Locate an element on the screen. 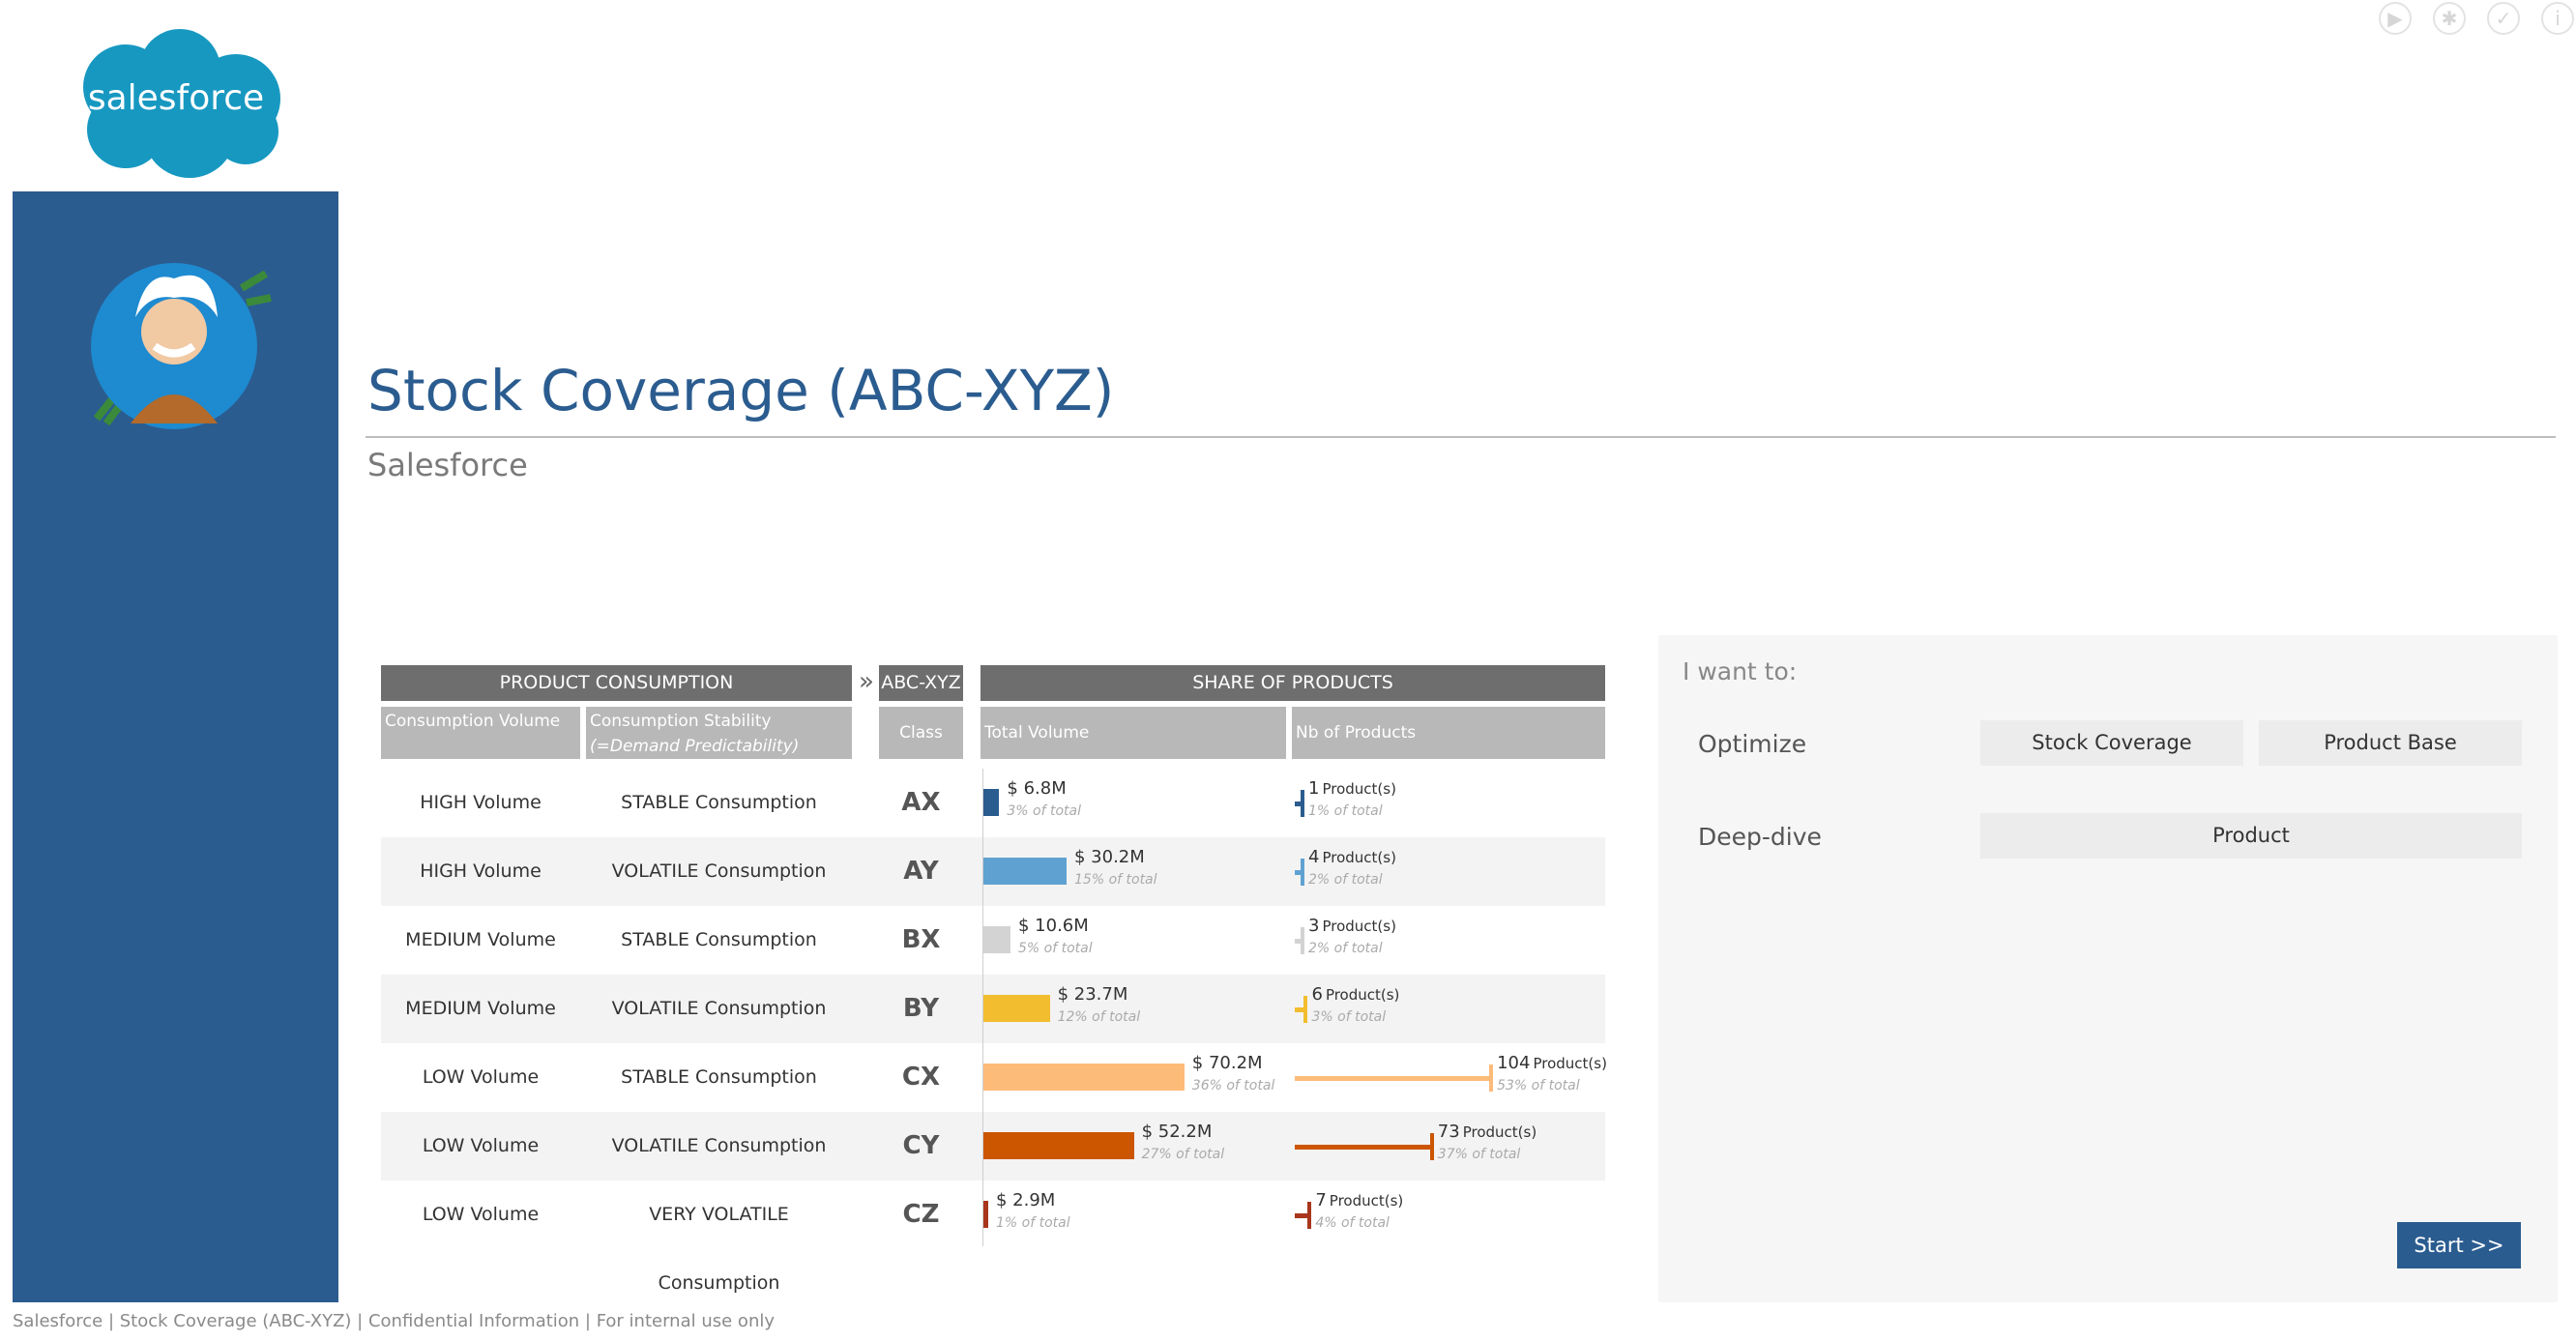  nb-products-label: 1 Product(s) is located at coordinates (1352, 788).